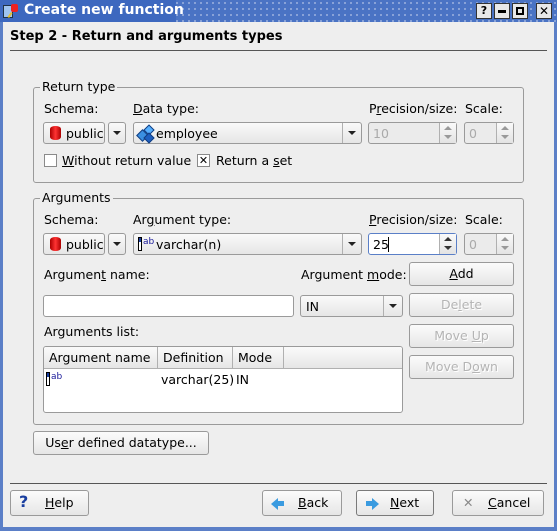 The width and height of the screenshot is (557, 531). Describe the element at coordinates (11, 11) in the screenshot. I see `app-icon` at that location.